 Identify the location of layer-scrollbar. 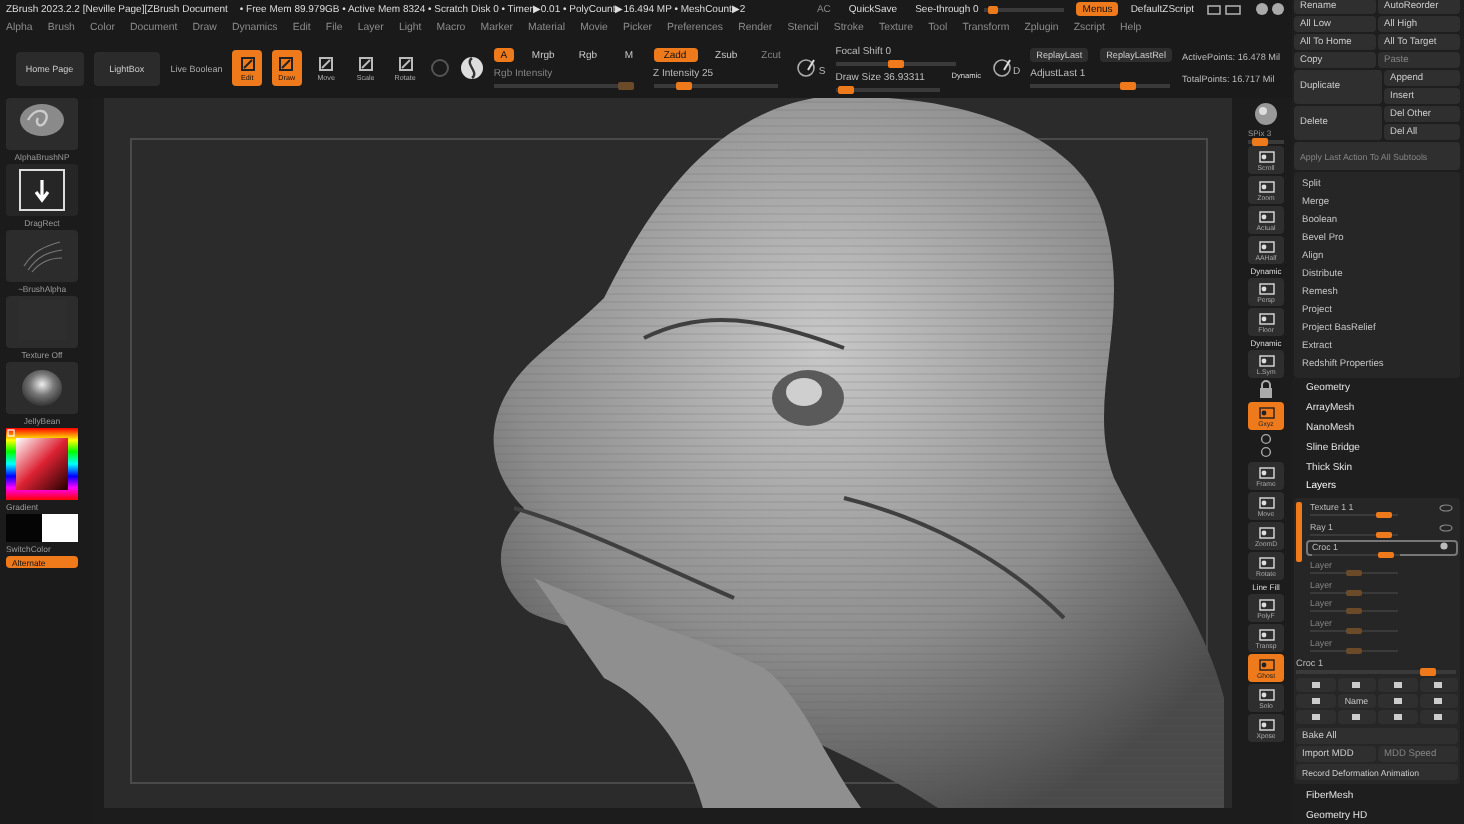
(1299, 531).